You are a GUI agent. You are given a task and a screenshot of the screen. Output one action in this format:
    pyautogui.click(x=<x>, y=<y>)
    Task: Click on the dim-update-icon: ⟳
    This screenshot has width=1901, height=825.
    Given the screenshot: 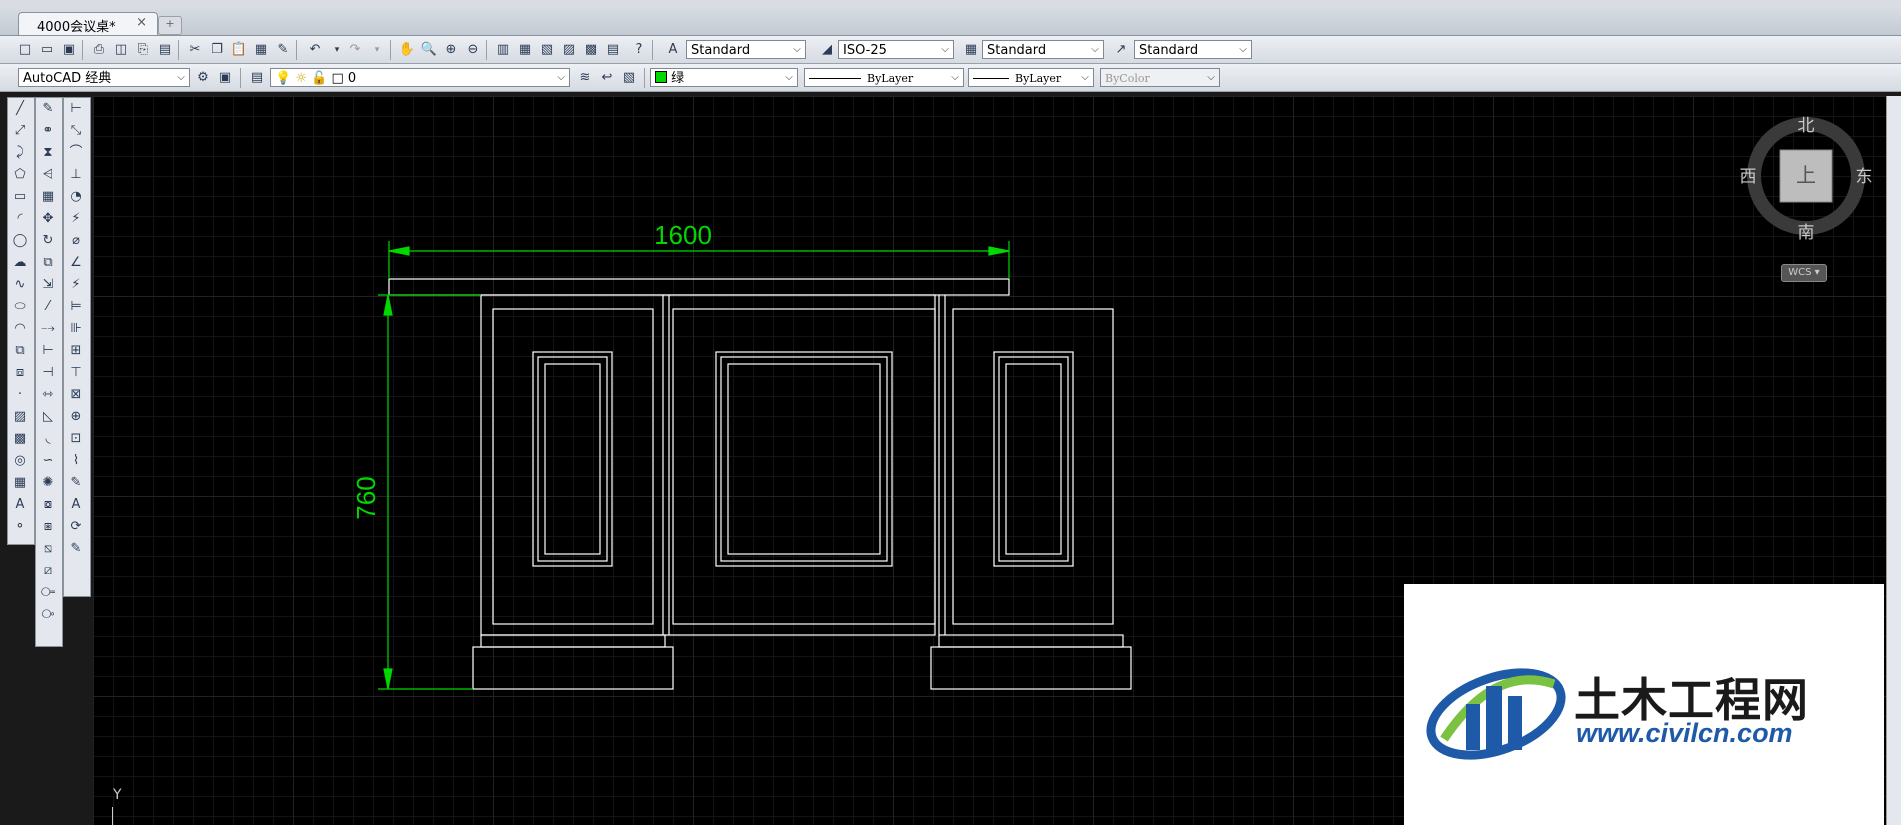 What is the action you would take?
    pyautogui.click(x=76, y=527)
    